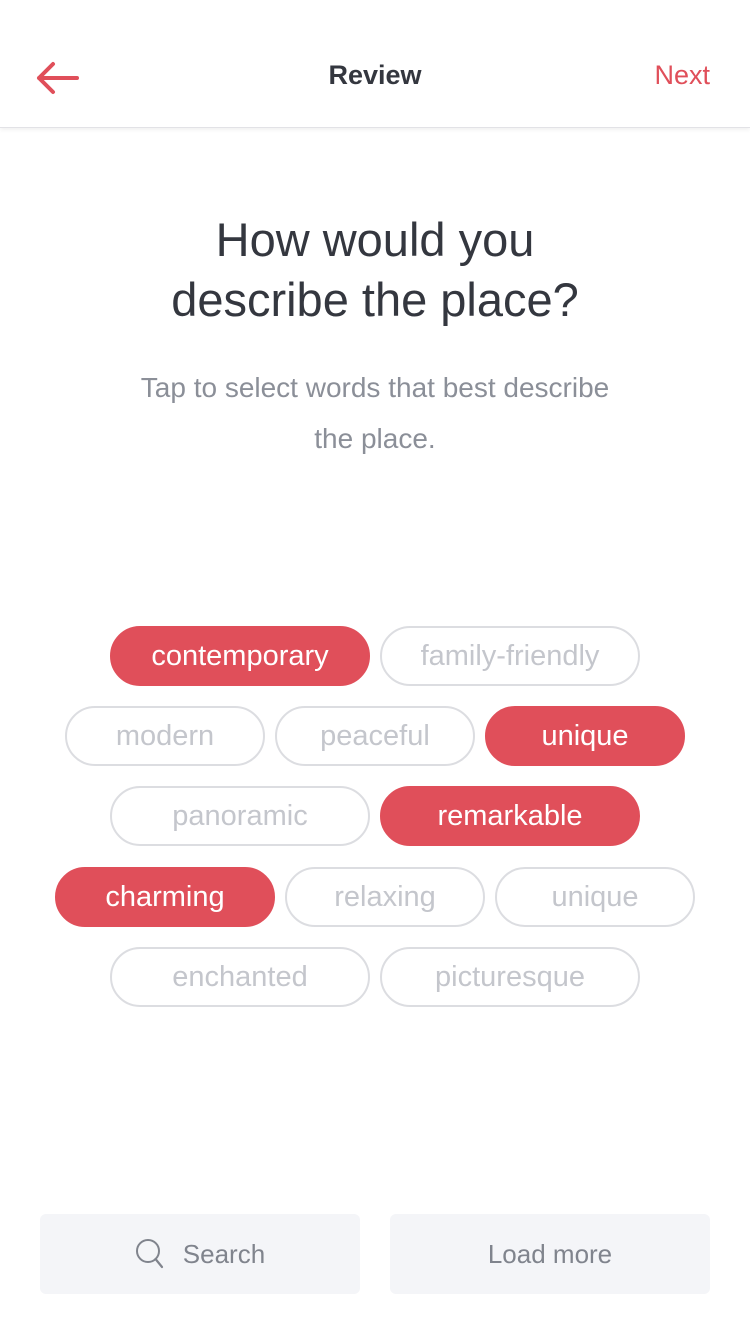 The height and width of the screenshot is (1334, 750). Describe the element at coordinates (375, 299) in the screenshot. I see `question-line-2: describe the place?` at that location.